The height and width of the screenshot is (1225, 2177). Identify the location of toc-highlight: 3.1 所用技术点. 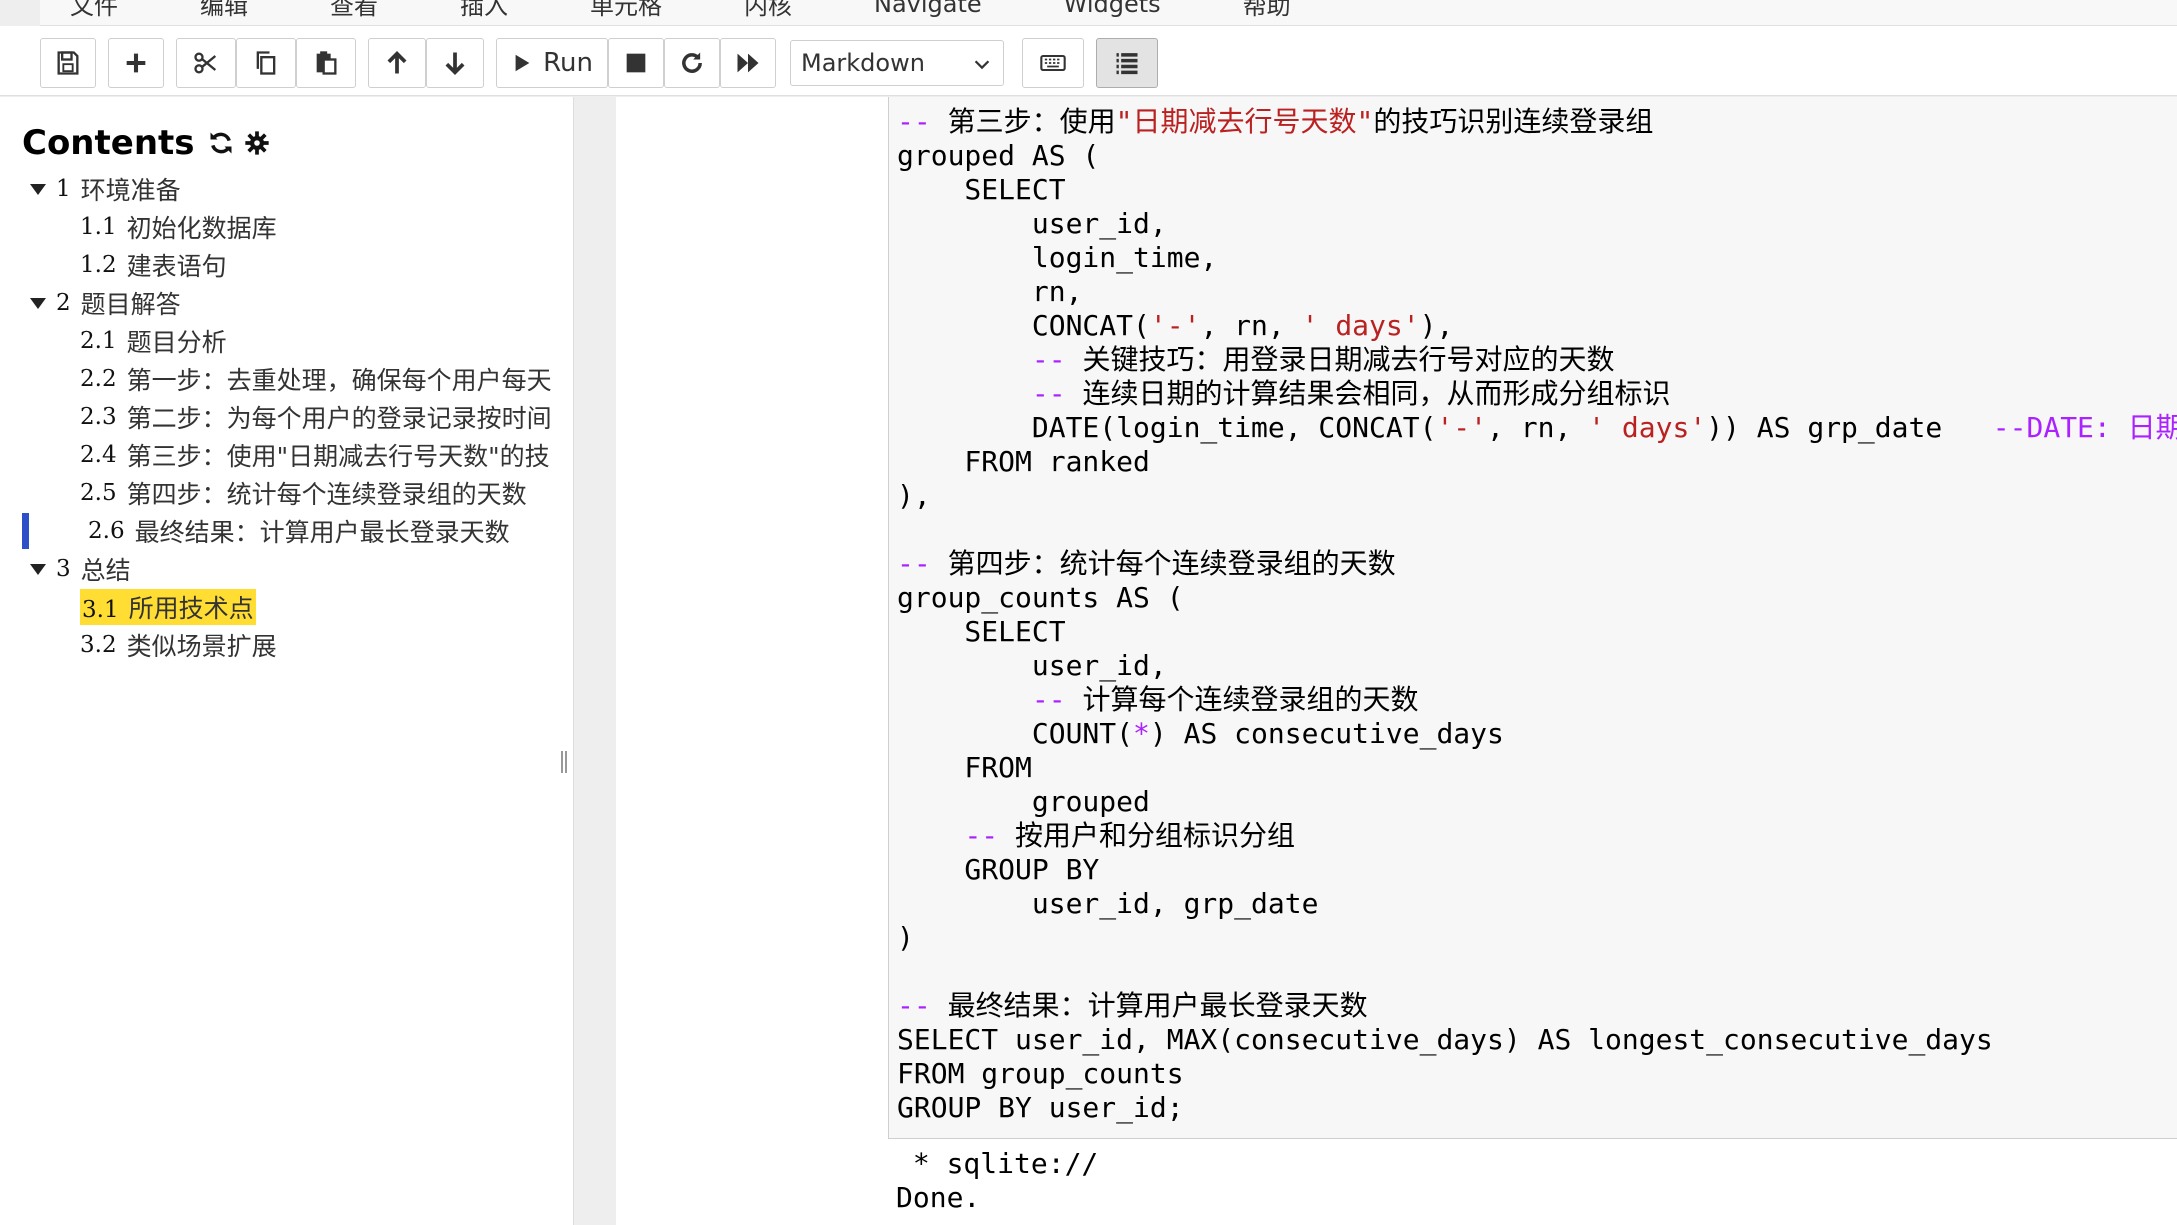
(168, 607).